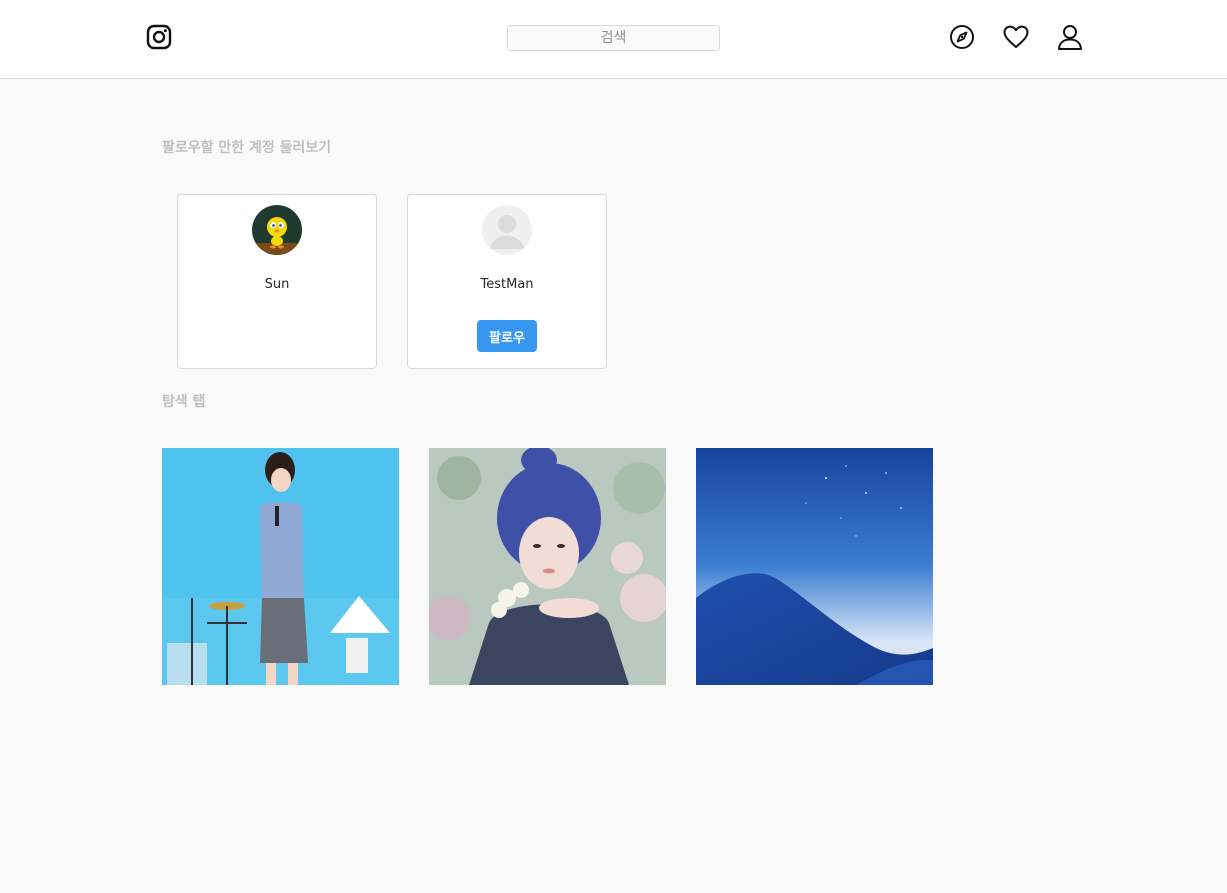 Image resolution: width=1227 pixels, height=893 pixels. I want to click on blue-hair-portrait-photo, so click(547, 566).